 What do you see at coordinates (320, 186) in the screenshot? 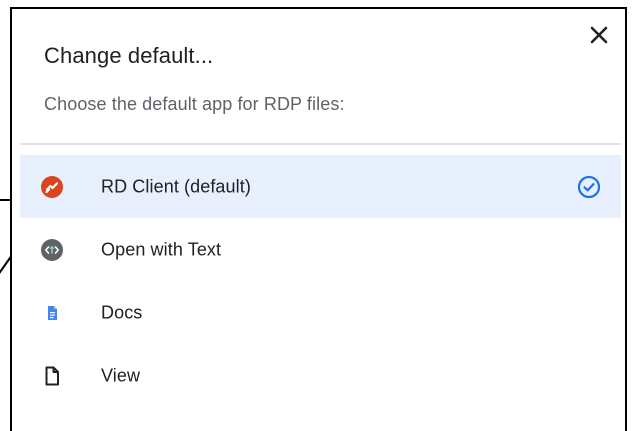
I see `app-item-rd-client: RD Client (default)` at bounding box center [320, 186].